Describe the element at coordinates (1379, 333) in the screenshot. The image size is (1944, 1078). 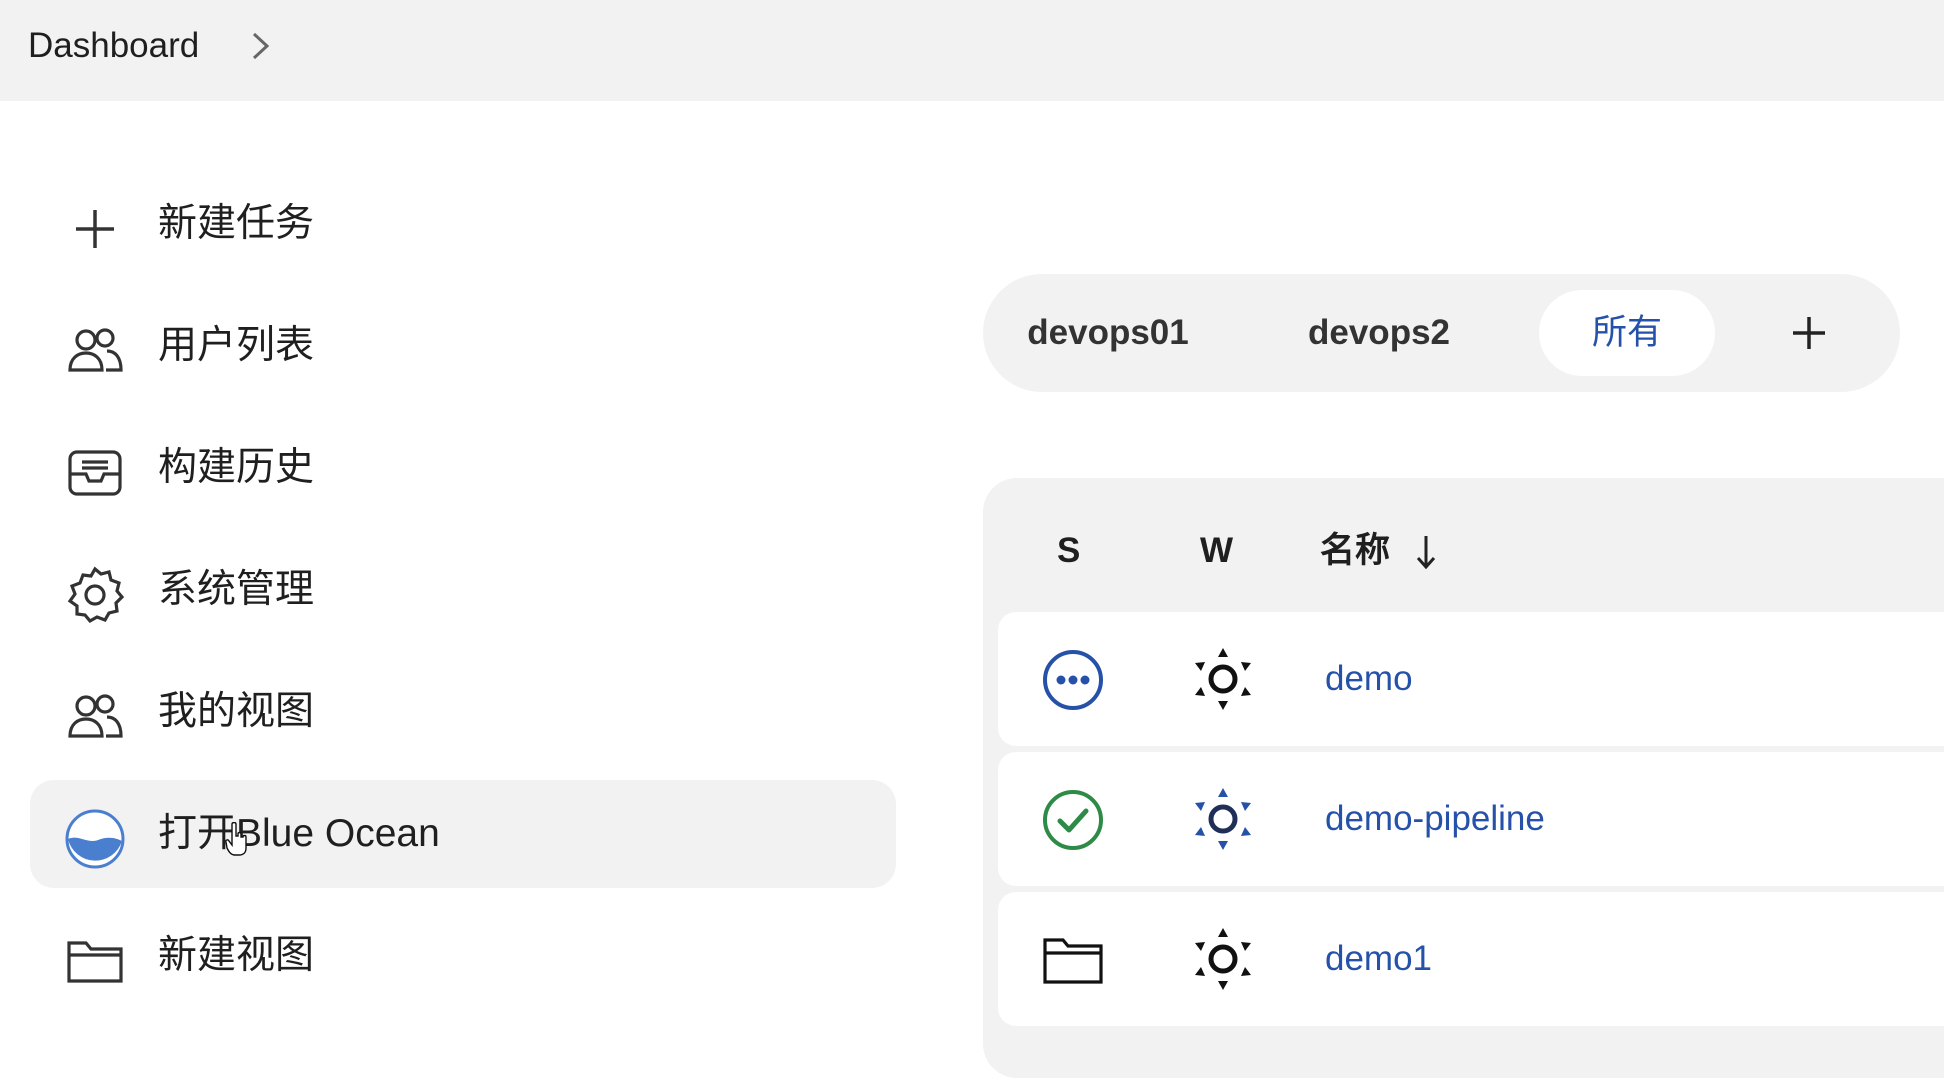
I see `tab-devops2: devops2` at that location.